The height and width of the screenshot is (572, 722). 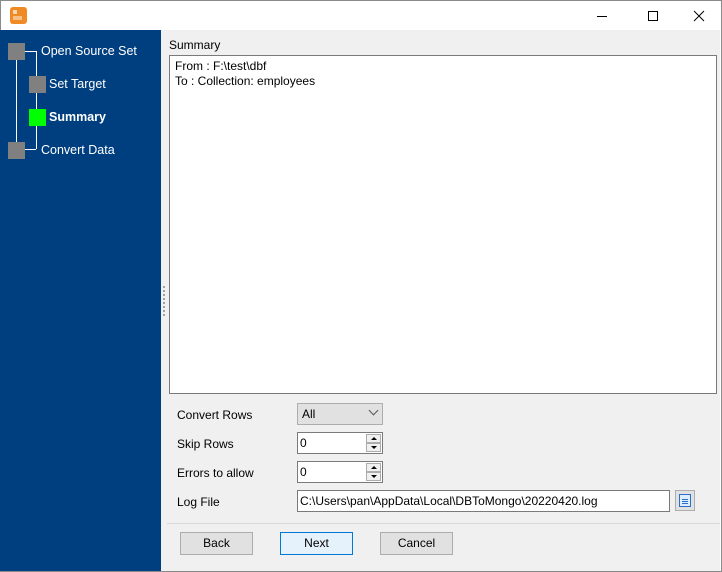 What do you see at coordinates (205, 444) in the screenshot?
I see `skip-rows-label: Skip Rows` at bounding box center [205, 444].